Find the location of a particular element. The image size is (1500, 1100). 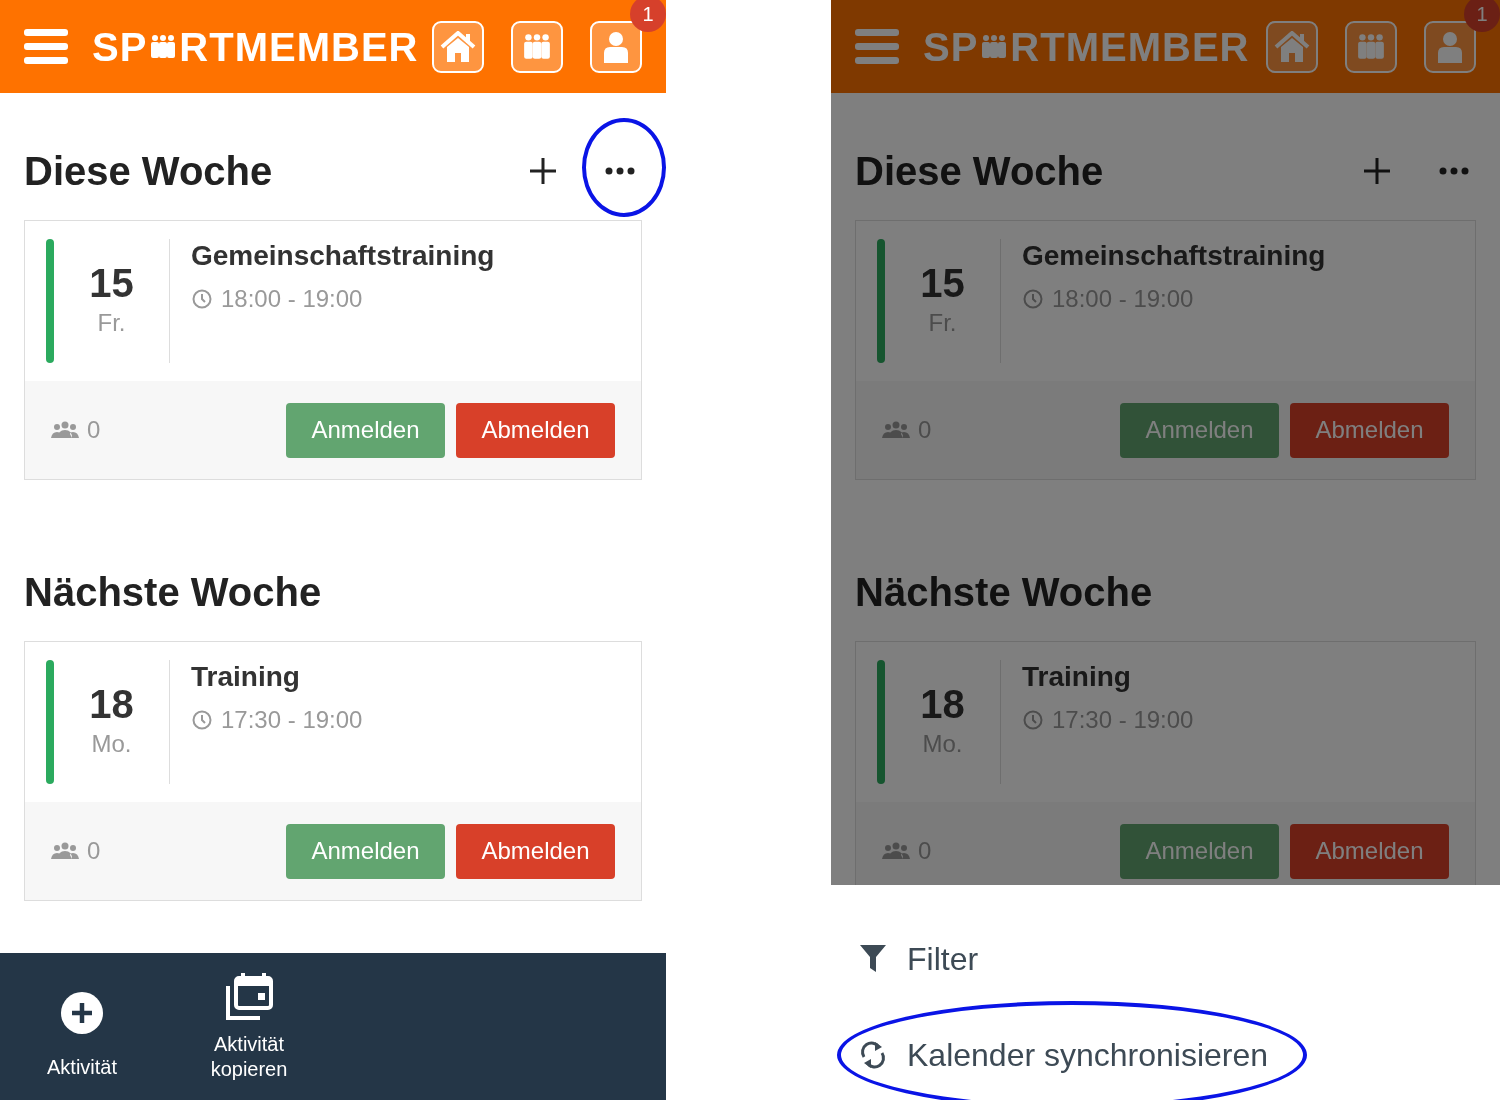

filter-icon is located at coordinates (873, 959).